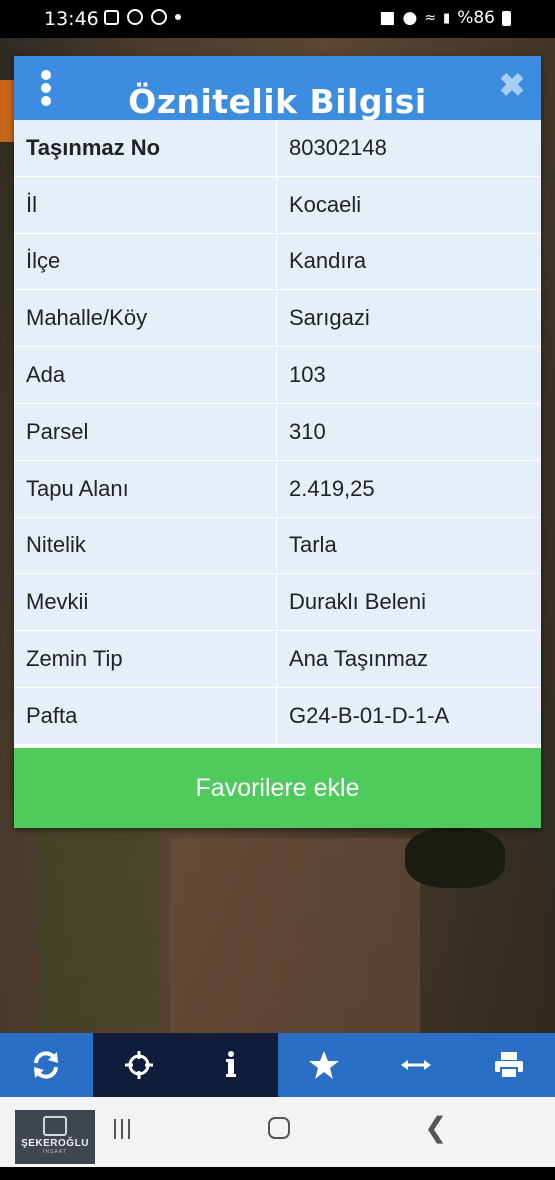 Image resolution: width=555 pixels, height=1180 pixels. Describe the element at coordinates (145, 431) in the screenshot. I see `attribute-key: Parsel` at that location.